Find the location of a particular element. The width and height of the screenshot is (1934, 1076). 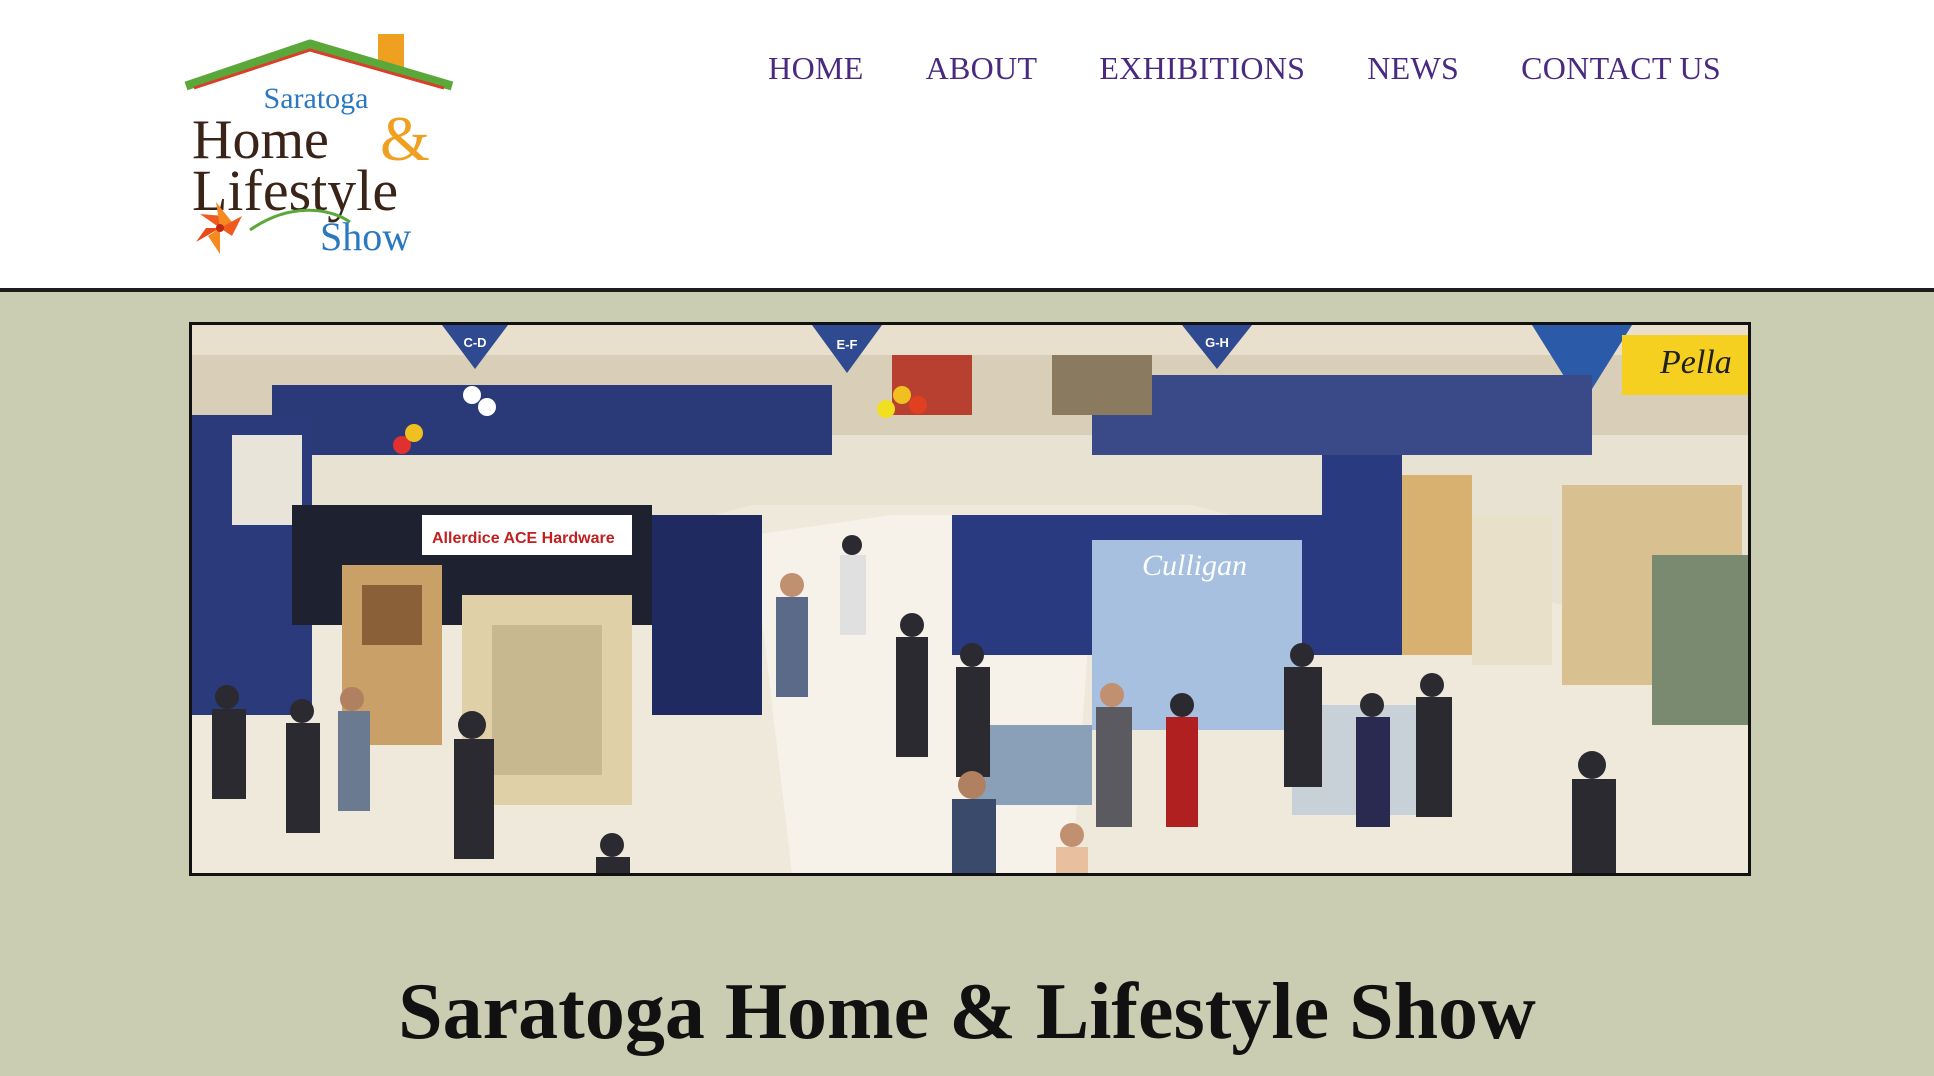

banner-g-h: G-H is located at coordinates (1217, 342).